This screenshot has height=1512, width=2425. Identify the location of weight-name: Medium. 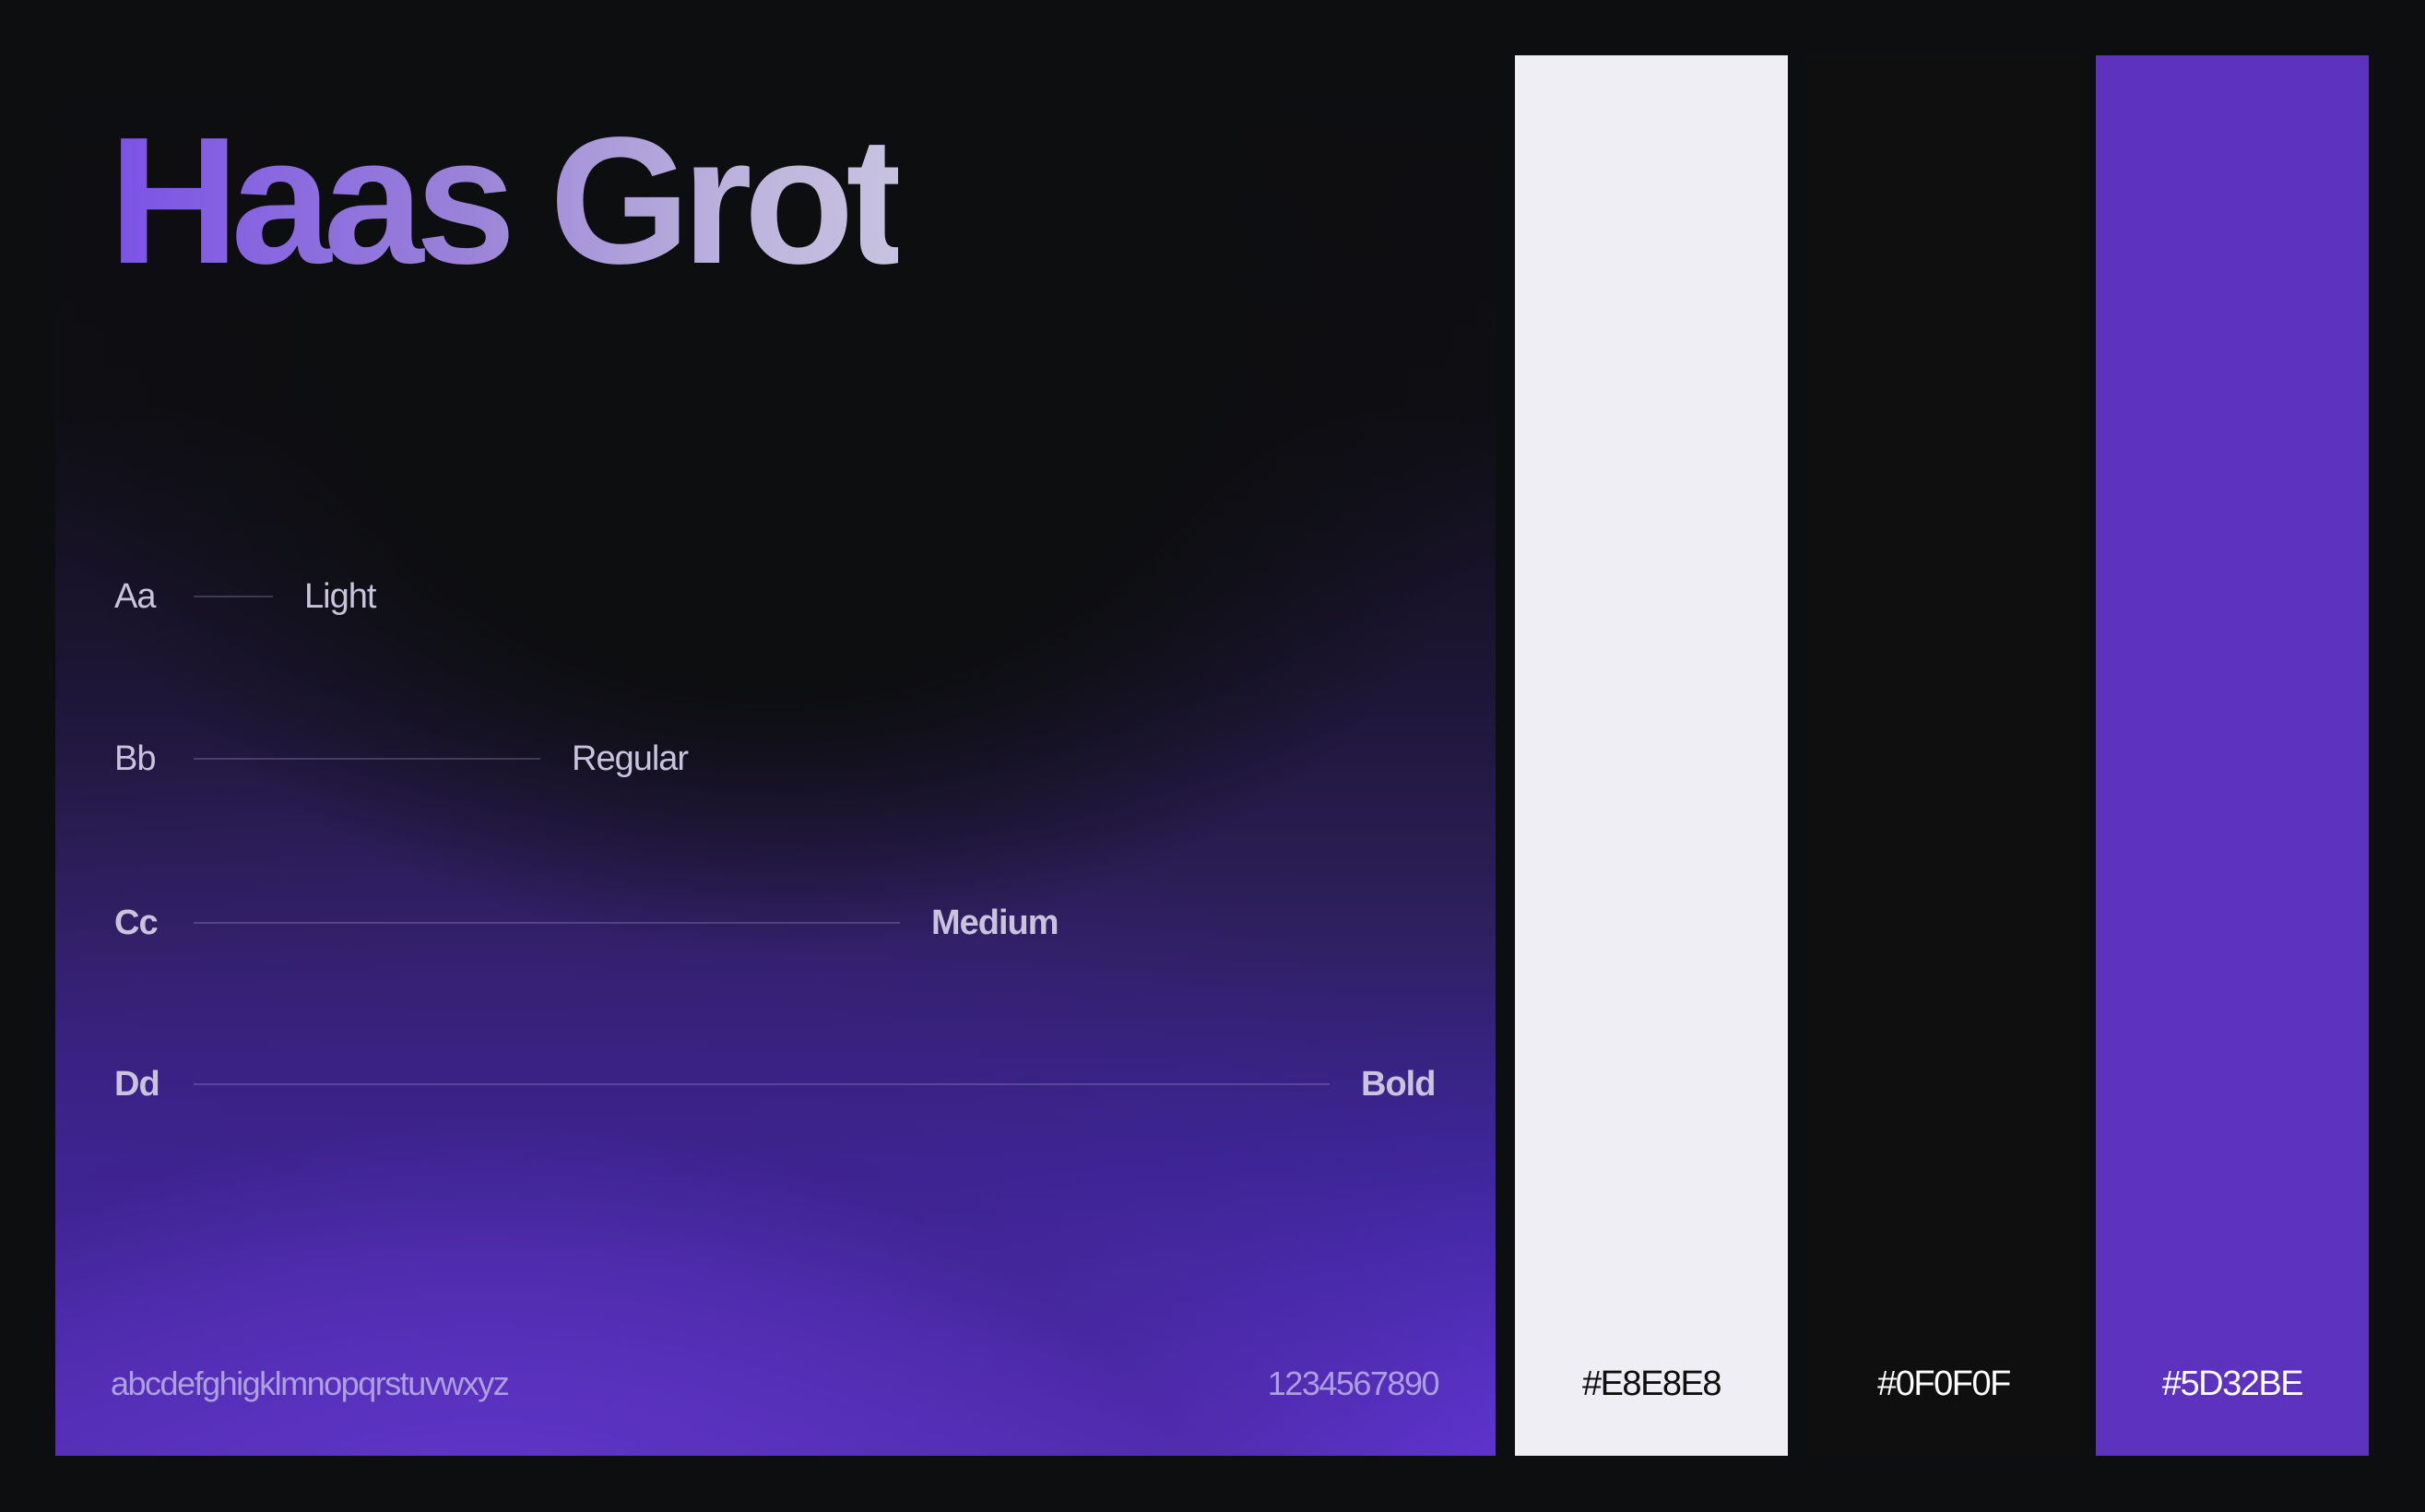
(995, 922).